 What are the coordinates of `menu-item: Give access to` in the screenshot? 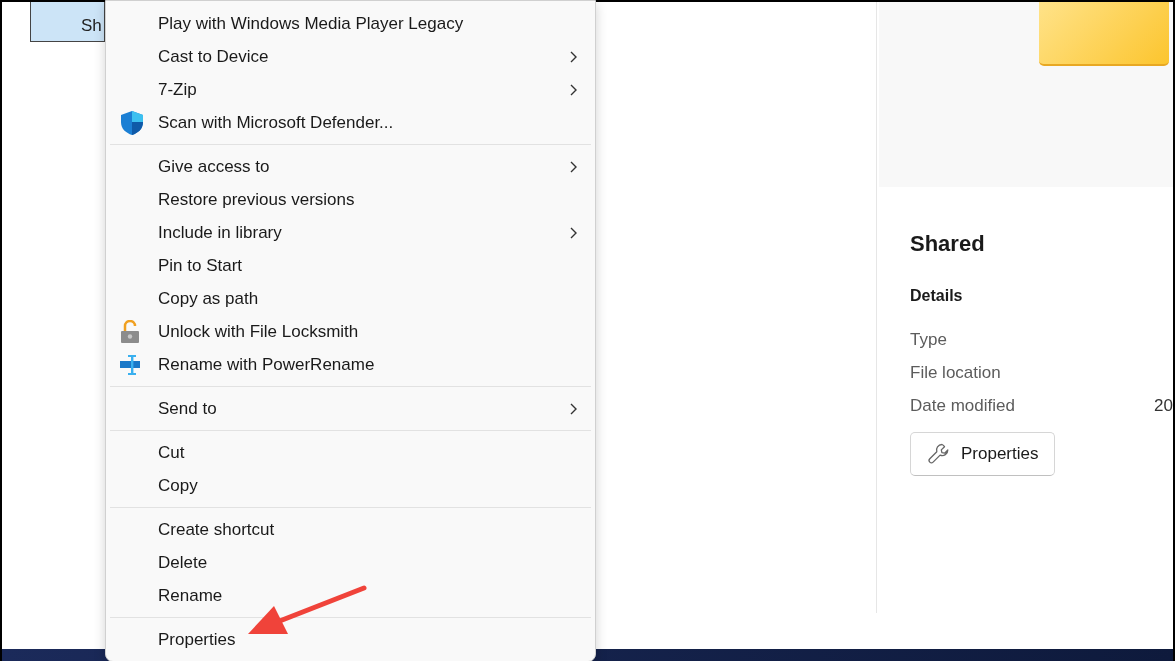 It's located at (350, 166).